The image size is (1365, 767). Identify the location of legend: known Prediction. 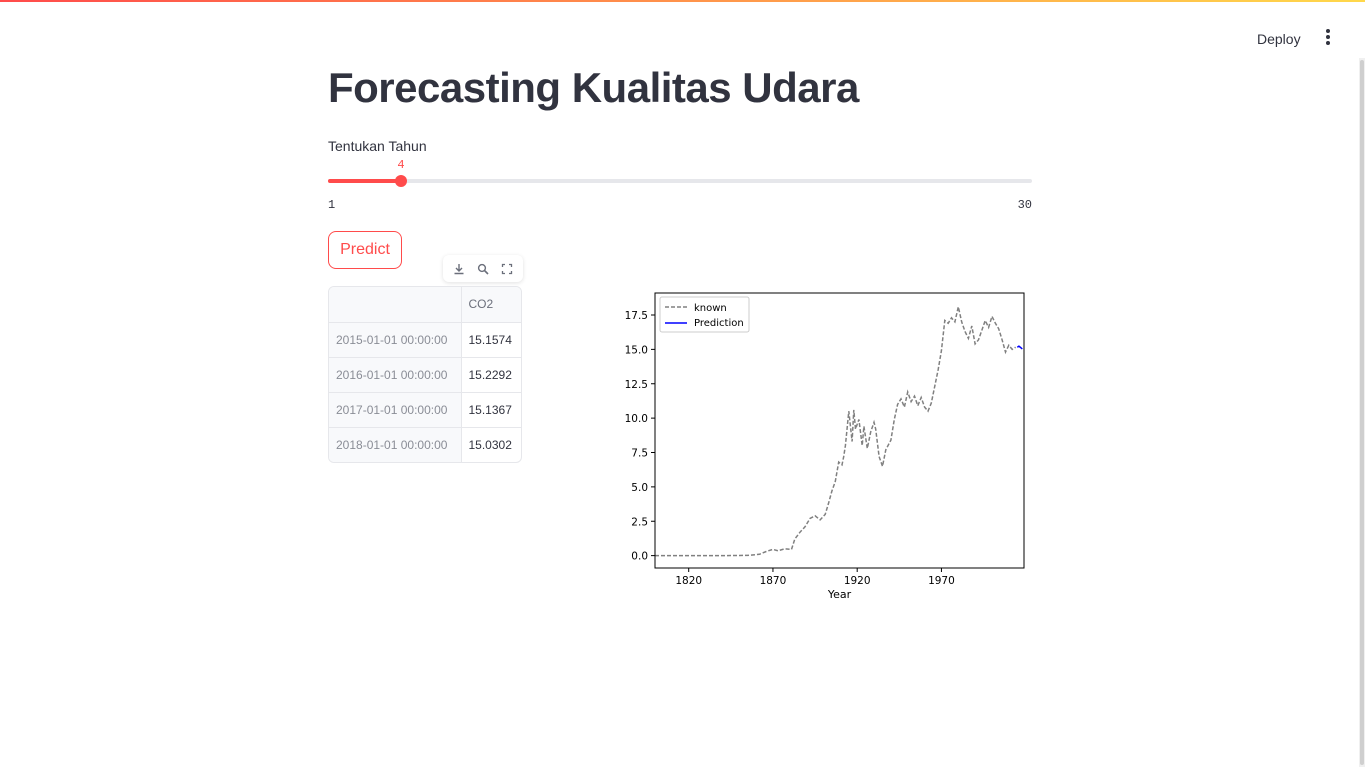
(704, 314).